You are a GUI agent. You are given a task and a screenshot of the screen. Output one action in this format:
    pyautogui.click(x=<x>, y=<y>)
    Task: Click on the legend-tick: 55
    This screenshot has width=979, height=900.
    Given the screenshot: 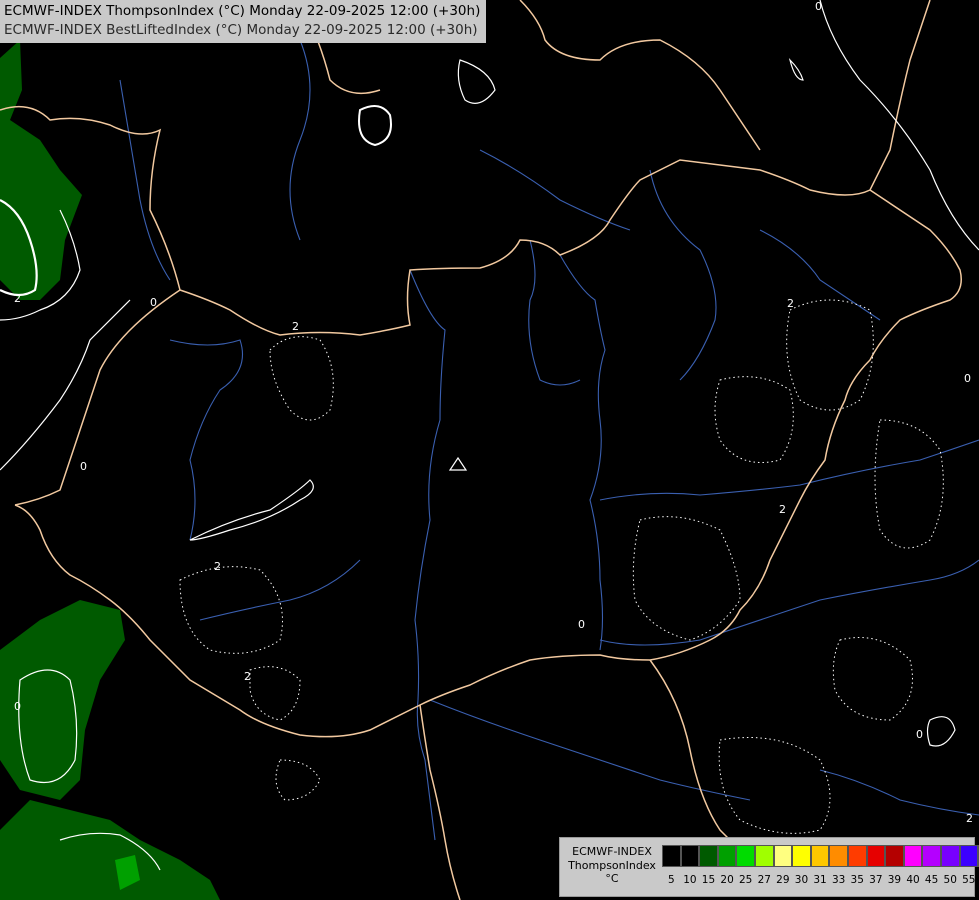 What is the action you would take?
    pyautogui.click(x=969, y=880)
    